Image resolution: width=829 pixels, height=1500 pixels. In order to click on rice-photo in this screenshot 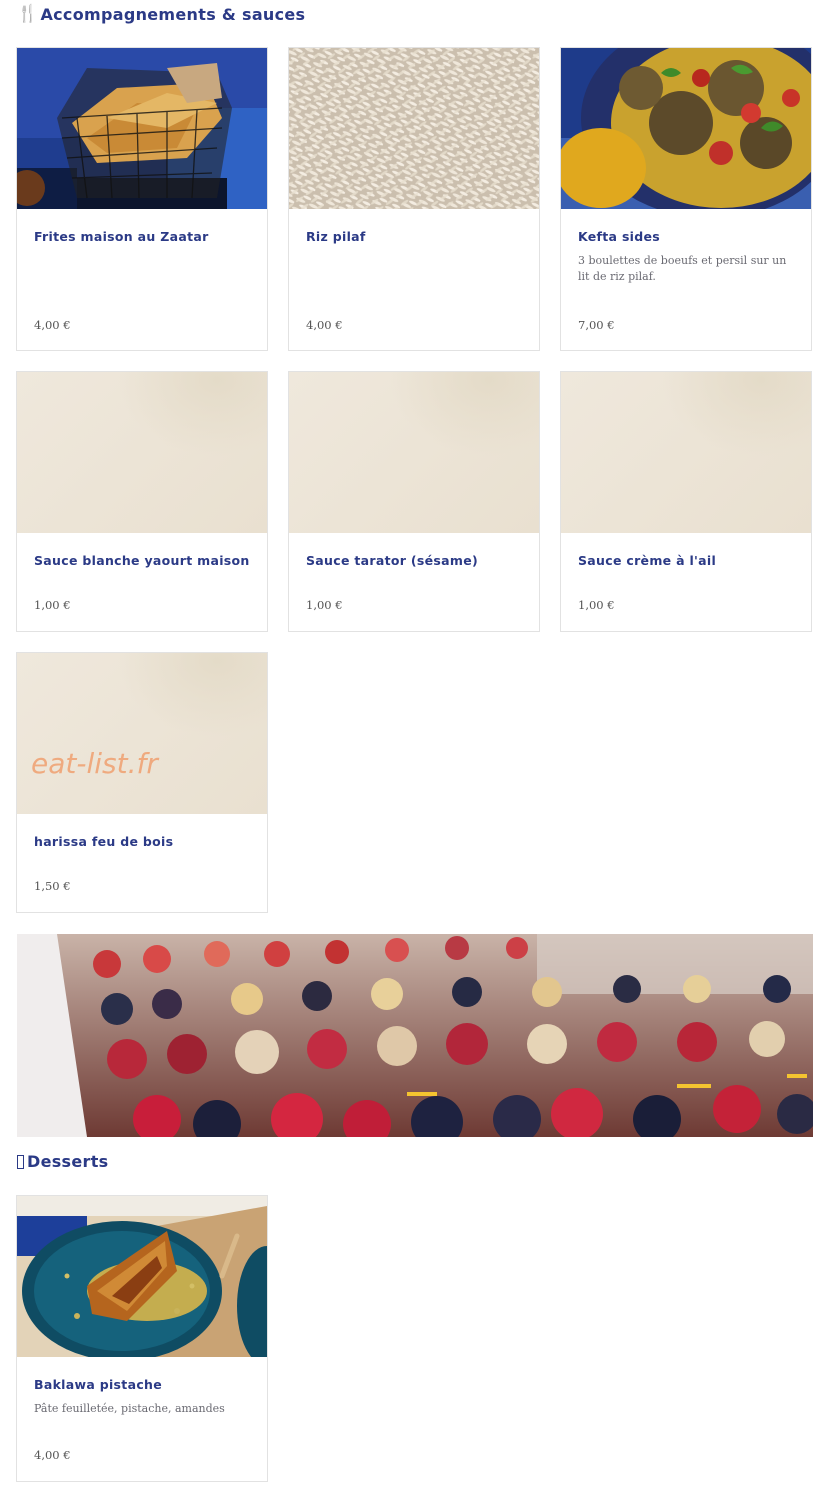, I will do `click(414, 128)`.